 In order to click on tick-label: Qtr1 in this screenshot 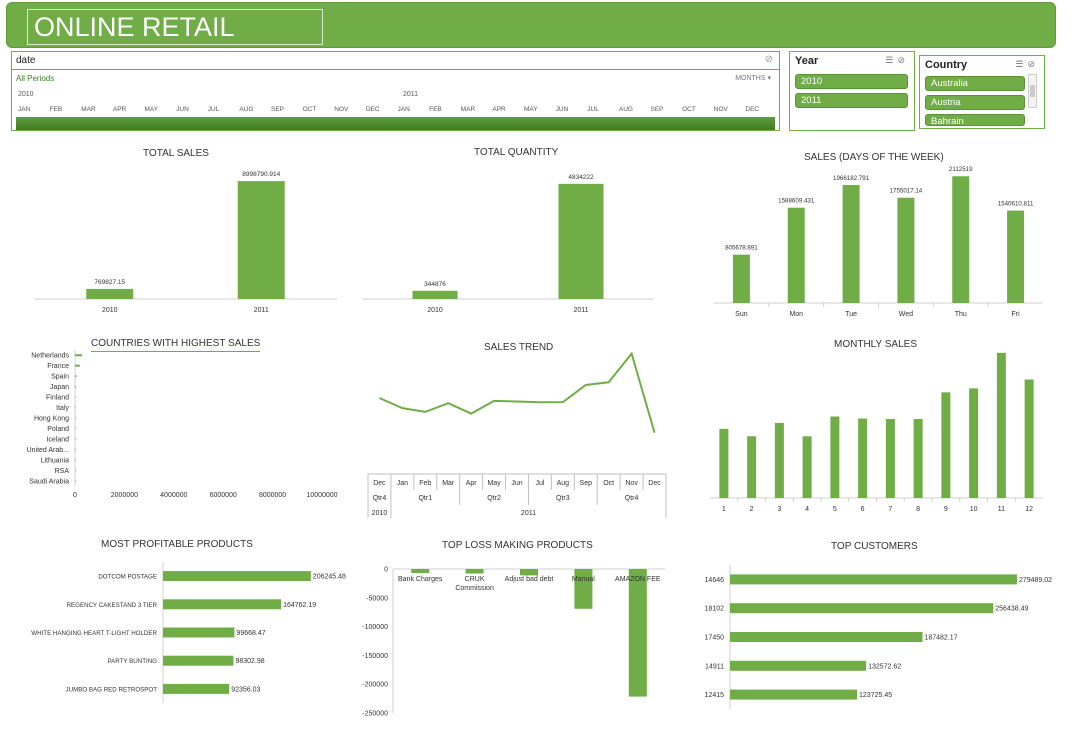, I will do `click(425, 498)`.